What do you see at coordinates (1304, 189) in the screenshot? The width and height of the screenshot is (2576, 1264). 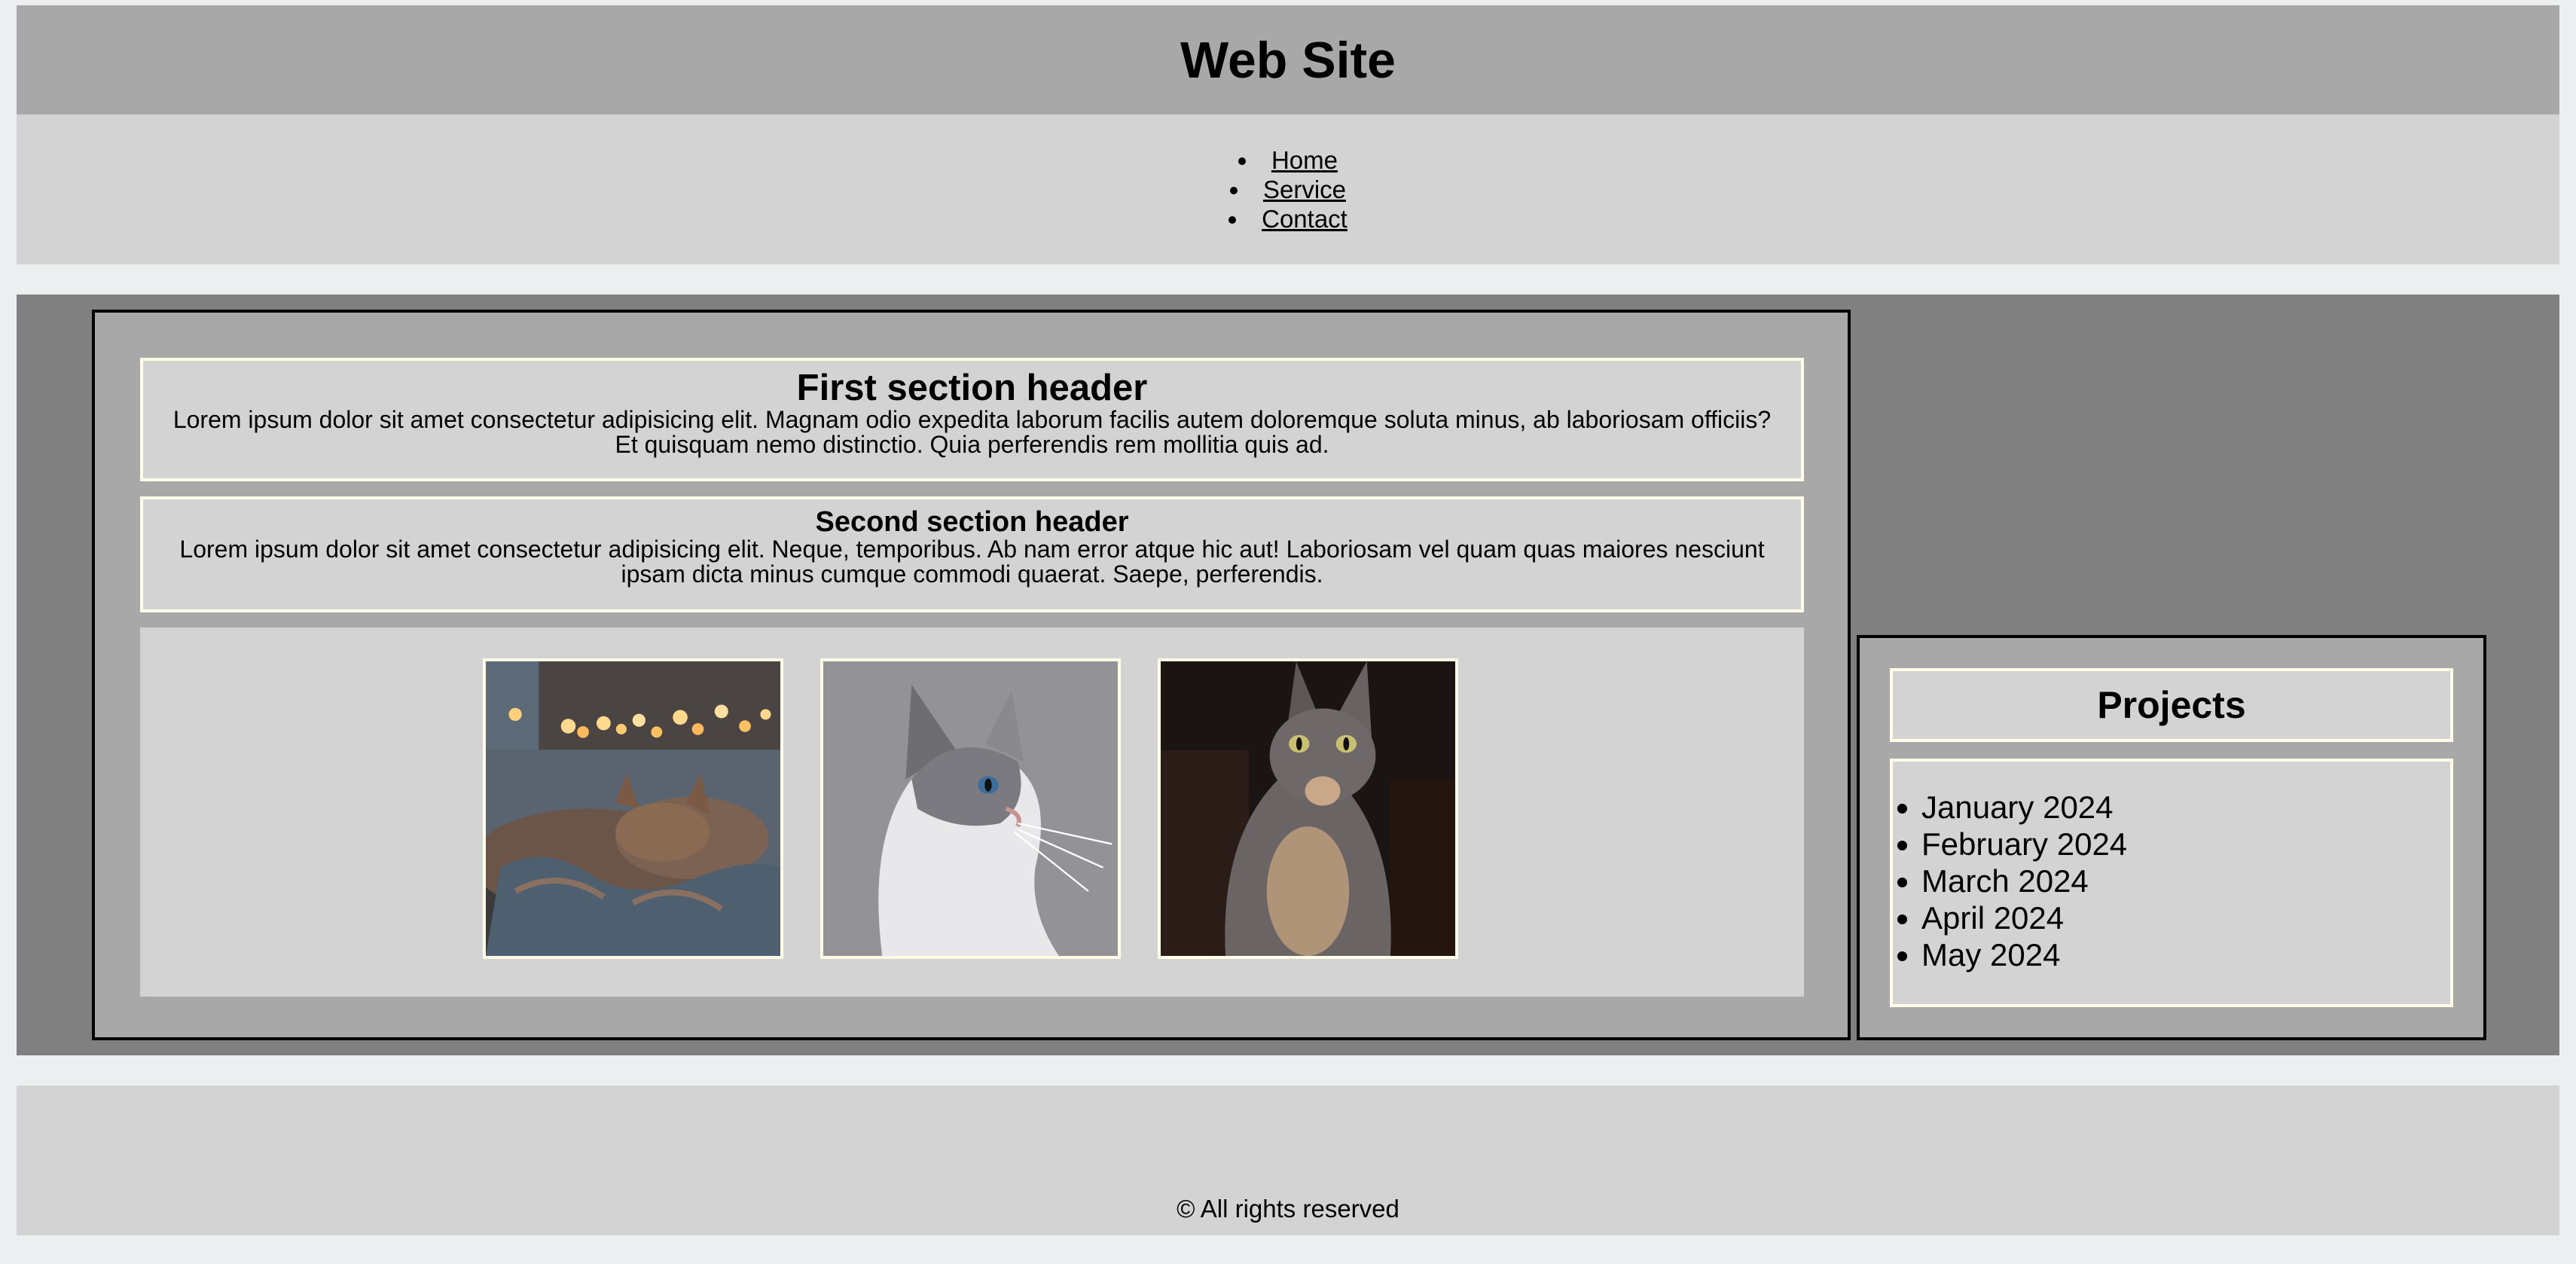 I see `nav-link-service: Service` at bounding box center [1304, 189].